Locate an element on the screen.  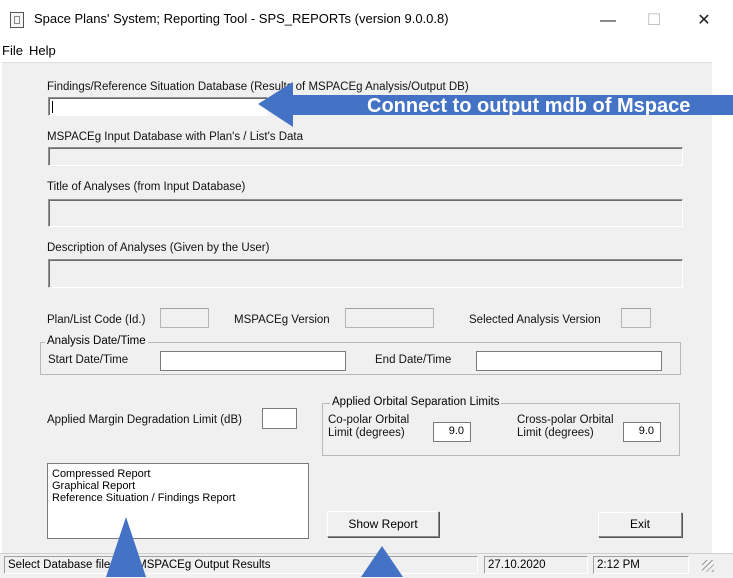
arrow-to-show-report is located at coordinates (382, 561).